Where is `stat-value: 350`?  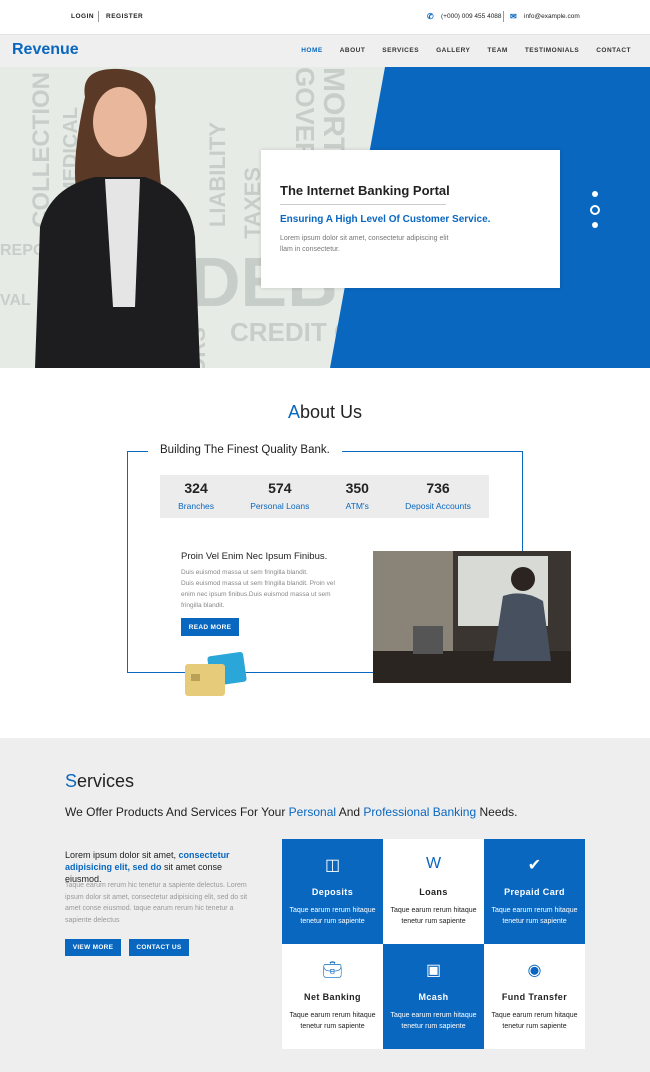
stat-value: 350 is located at coordinates (357, 487).